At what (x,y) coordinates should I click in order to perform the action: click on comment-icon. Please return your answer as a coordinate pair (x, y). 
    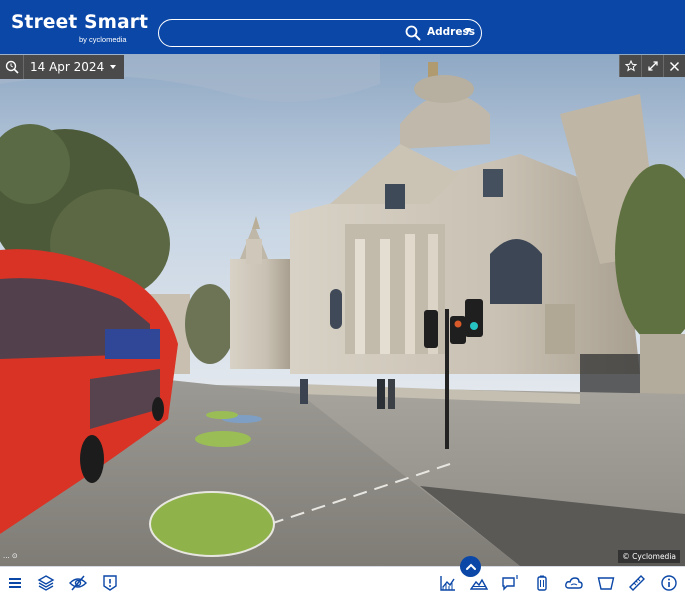
    Looking at the image, I should click on (510, 583).